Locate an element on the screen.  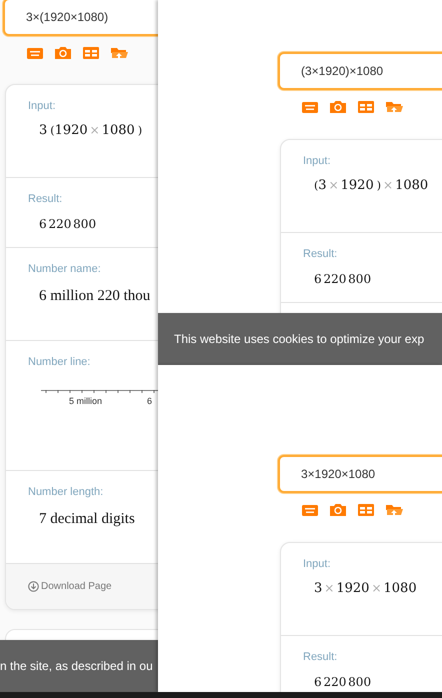
search-field: 3×(1920×1080) is located at coordinates (80, 18).